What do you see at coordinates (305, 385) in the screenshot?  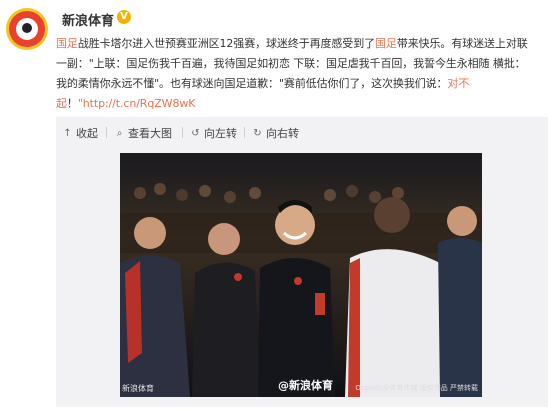 I see `watermark-center: @新浪体育` at bounding box center [305, 385].